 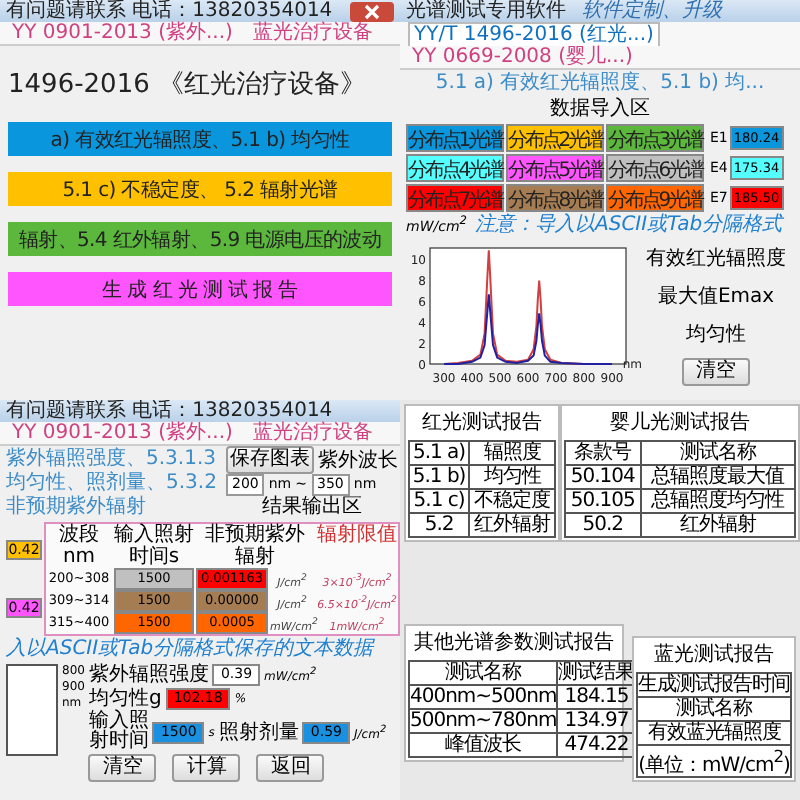 I want to click on page-heading: 紫外辐照强度、5.3.1.3均匀性、照剂量、5.3.2非预期紫外辐射, so click(x=112, y=484).